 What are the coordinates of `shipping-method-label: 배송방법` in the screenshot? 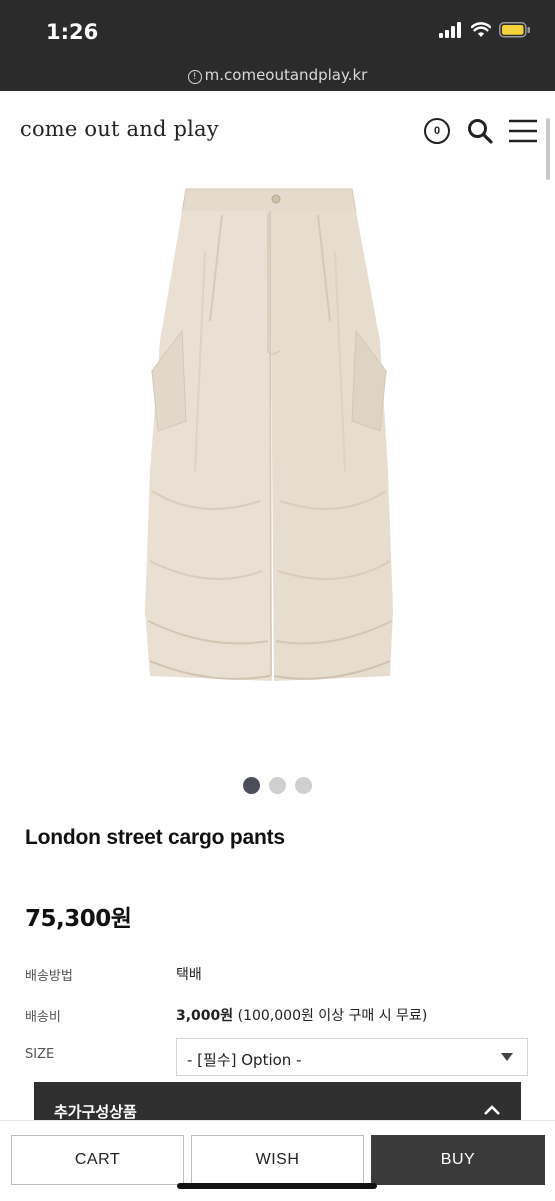 It's located at (49, 976).